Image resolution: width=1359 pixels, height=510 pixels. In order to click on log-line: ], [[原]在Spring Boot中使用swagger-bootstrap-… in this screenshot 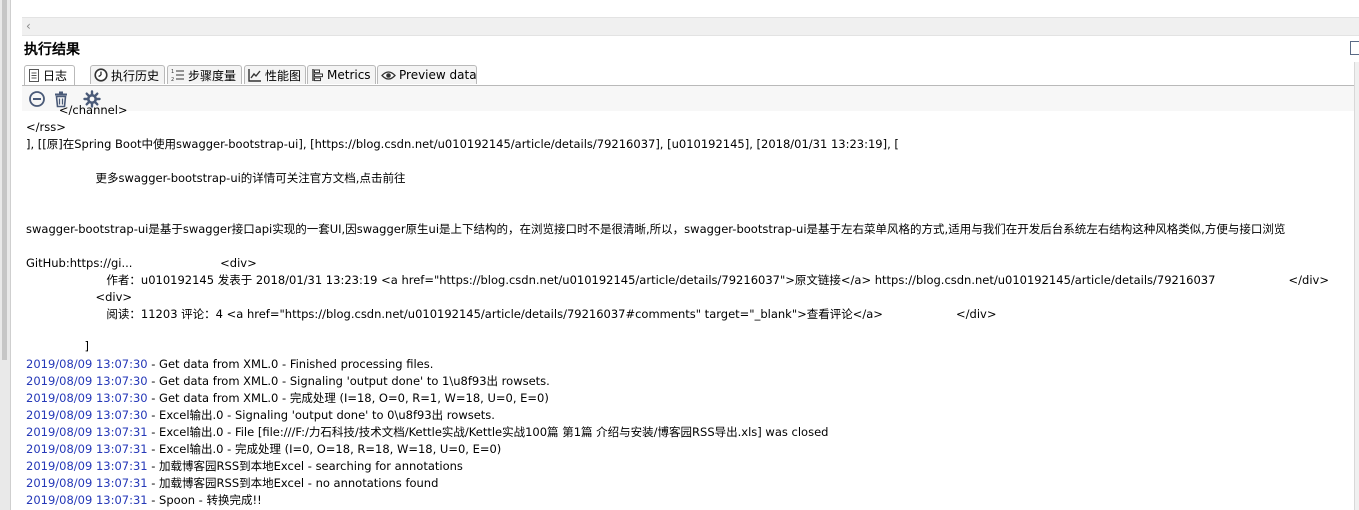, I will do `click(462, 144)`.